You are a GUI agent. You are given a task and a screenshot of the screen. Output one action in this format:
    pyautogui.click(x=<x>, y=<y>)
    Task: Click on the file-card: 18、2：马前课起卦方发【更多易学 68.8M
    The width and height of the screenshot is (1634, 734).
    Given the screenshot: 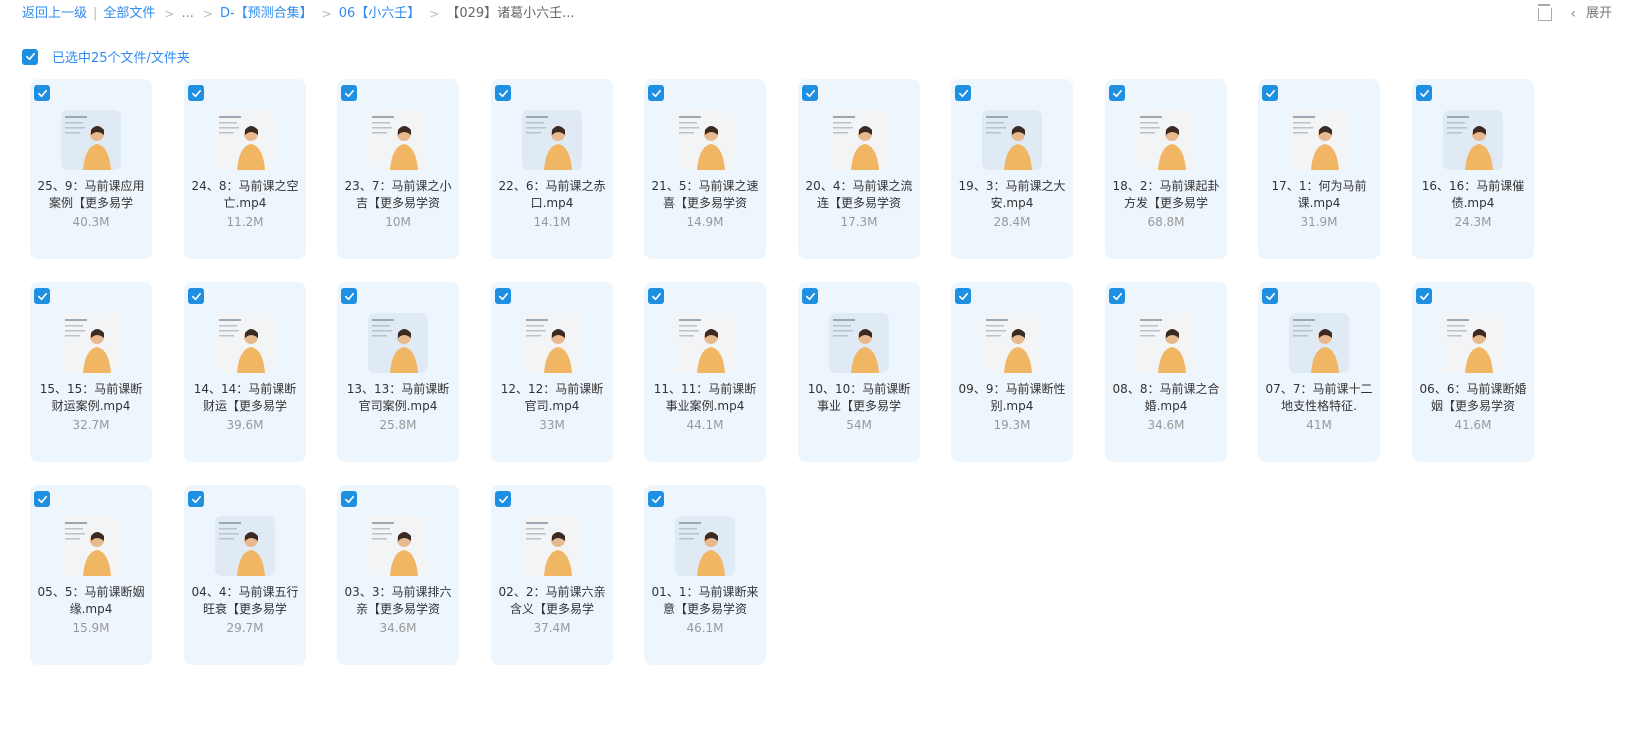 What is the action you would take?
    pyautogui.click(x=1166, y=169)
    